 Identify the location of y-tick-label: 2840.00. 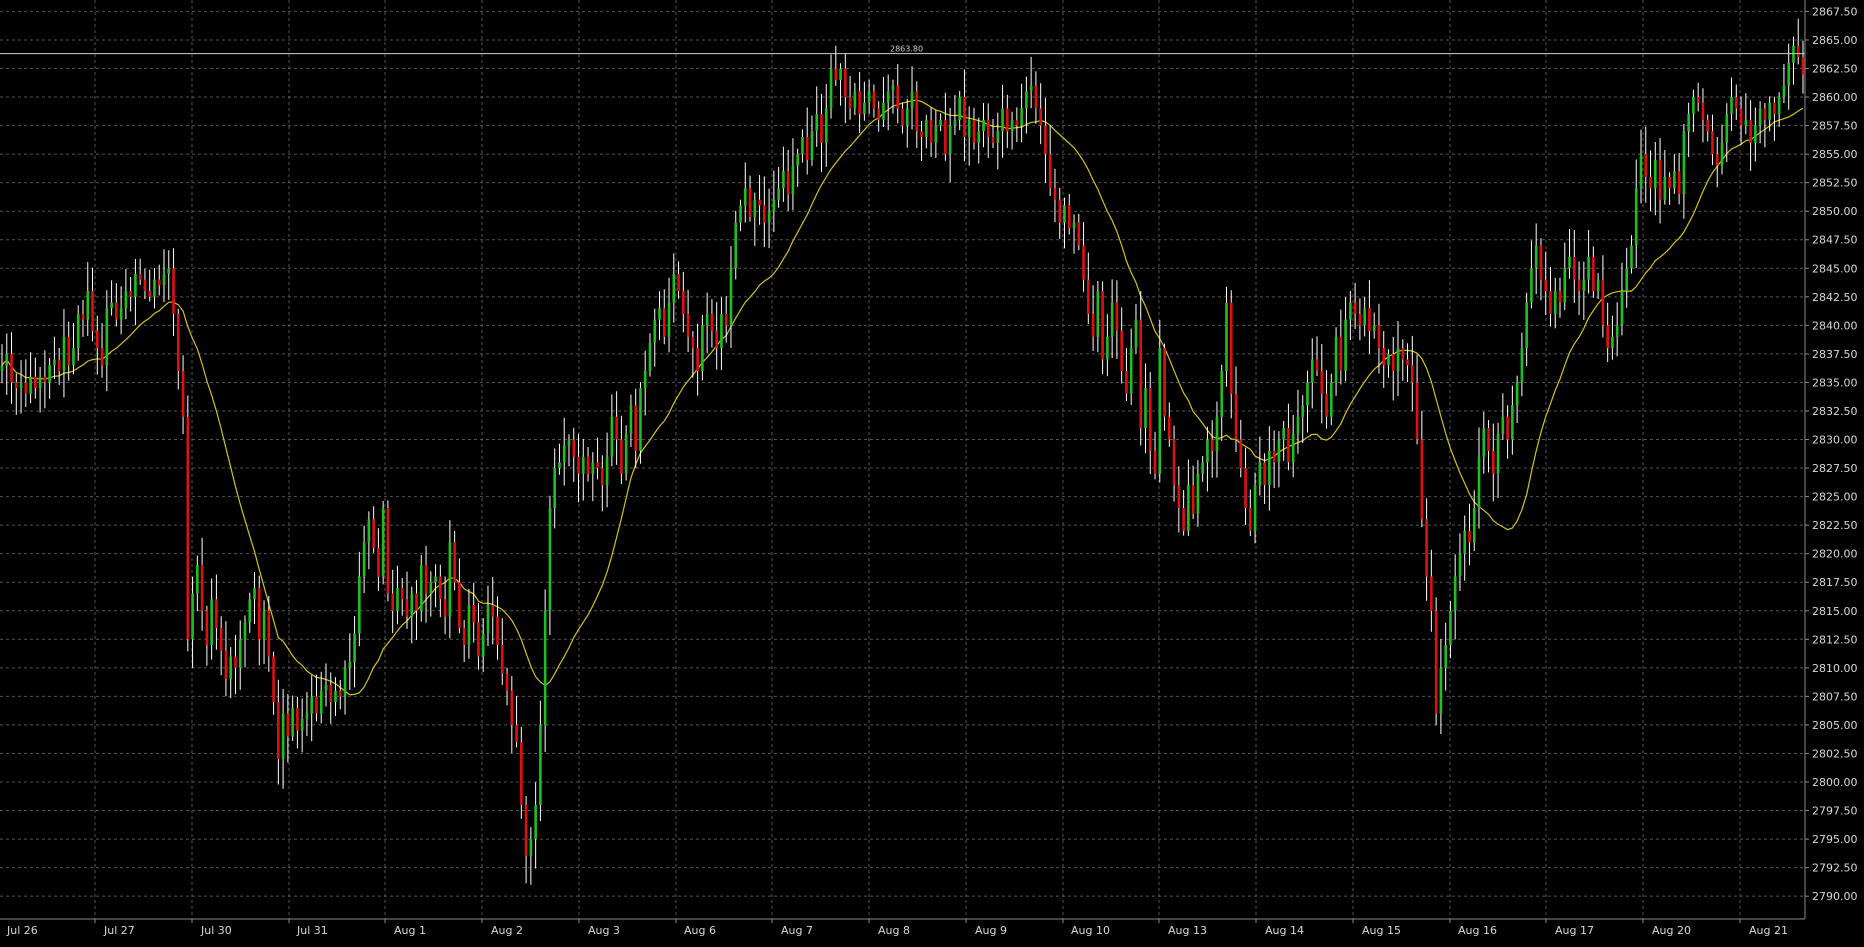
(1835, 325).